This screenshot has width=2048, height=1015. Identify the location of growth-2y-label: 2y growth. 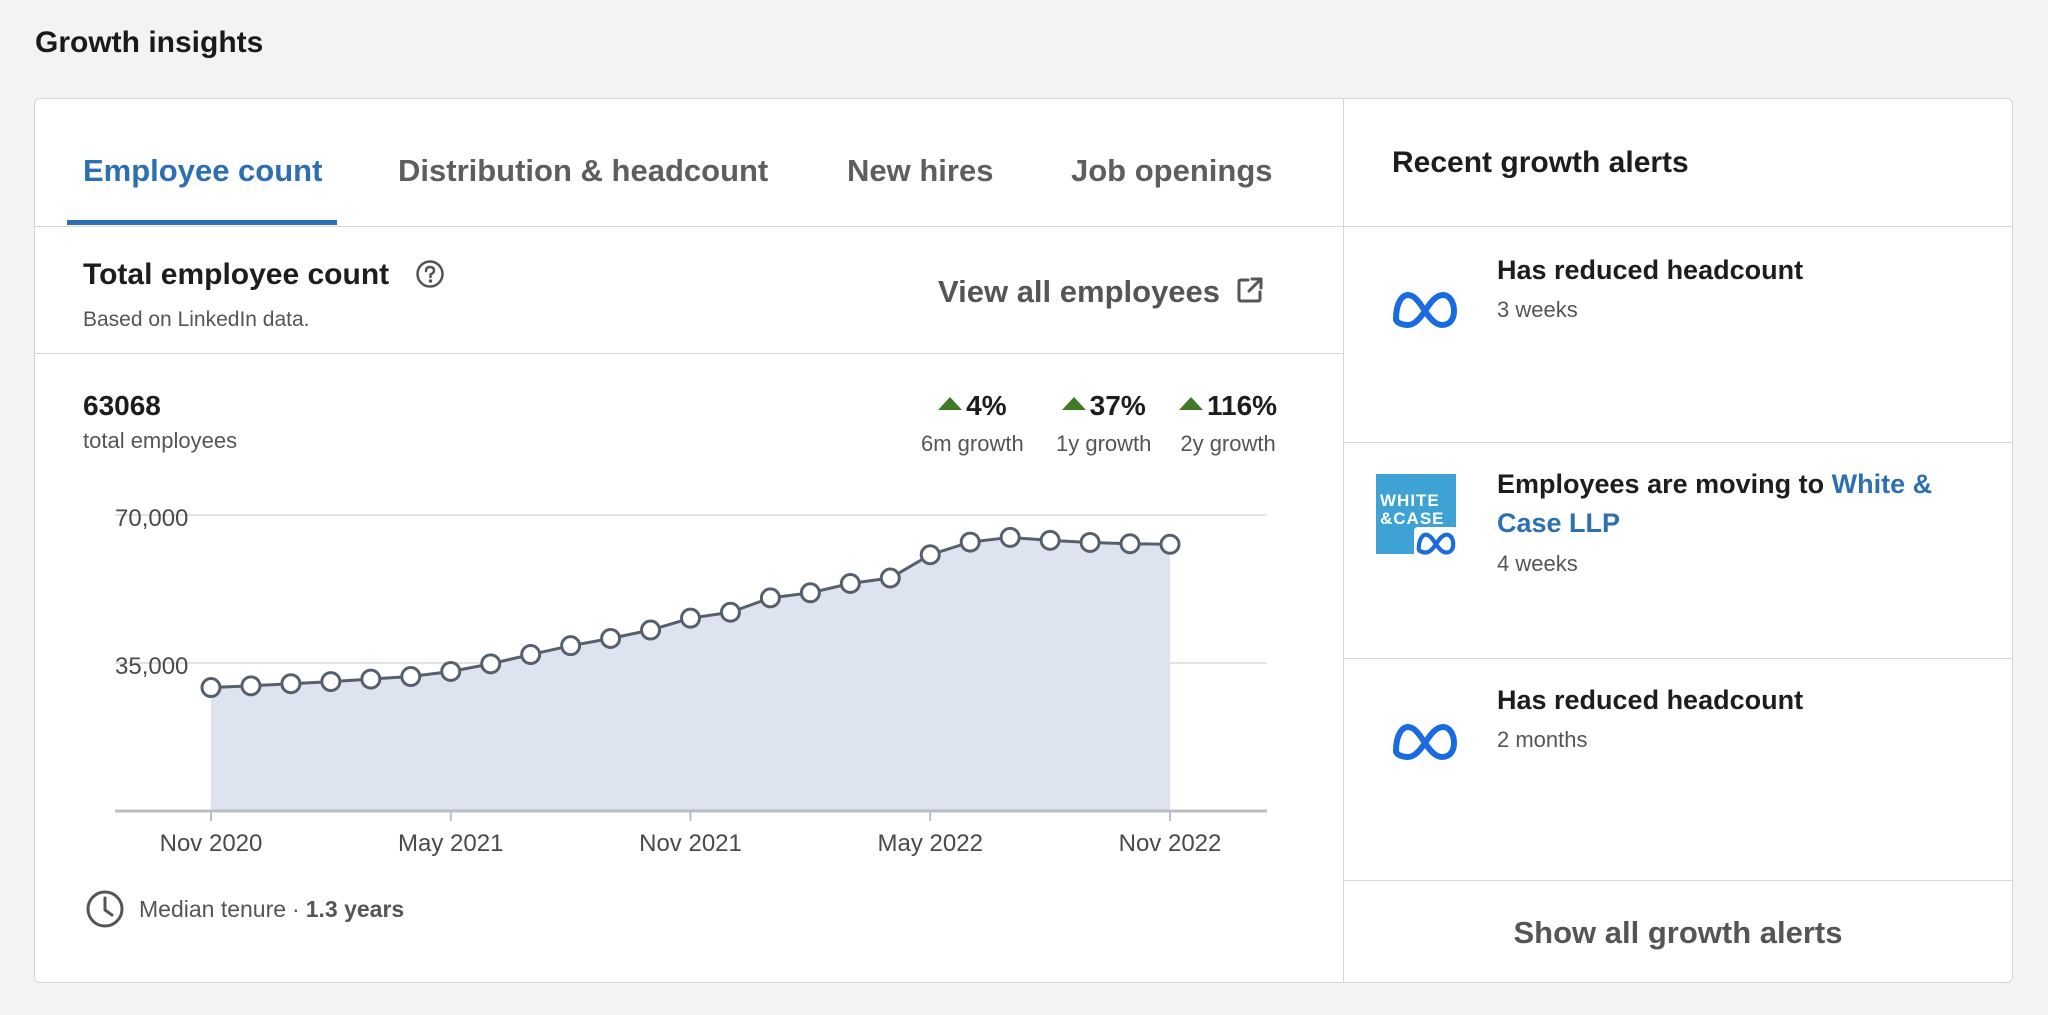
(1228, 443).